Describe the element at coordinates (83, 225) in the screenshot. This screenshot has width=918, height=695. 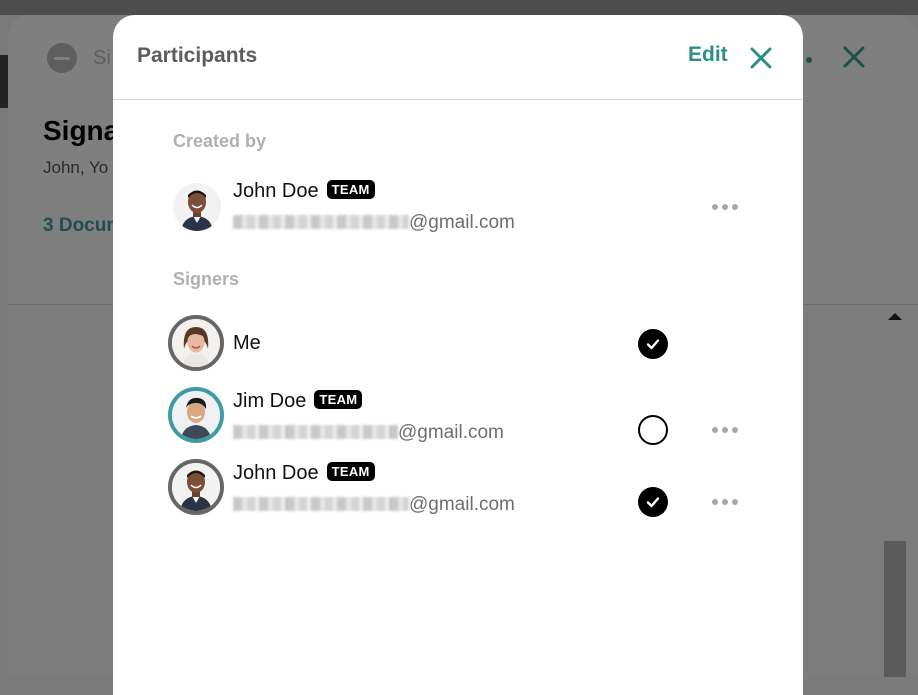
I see `background-documents-link: 3 Docum` at that location.